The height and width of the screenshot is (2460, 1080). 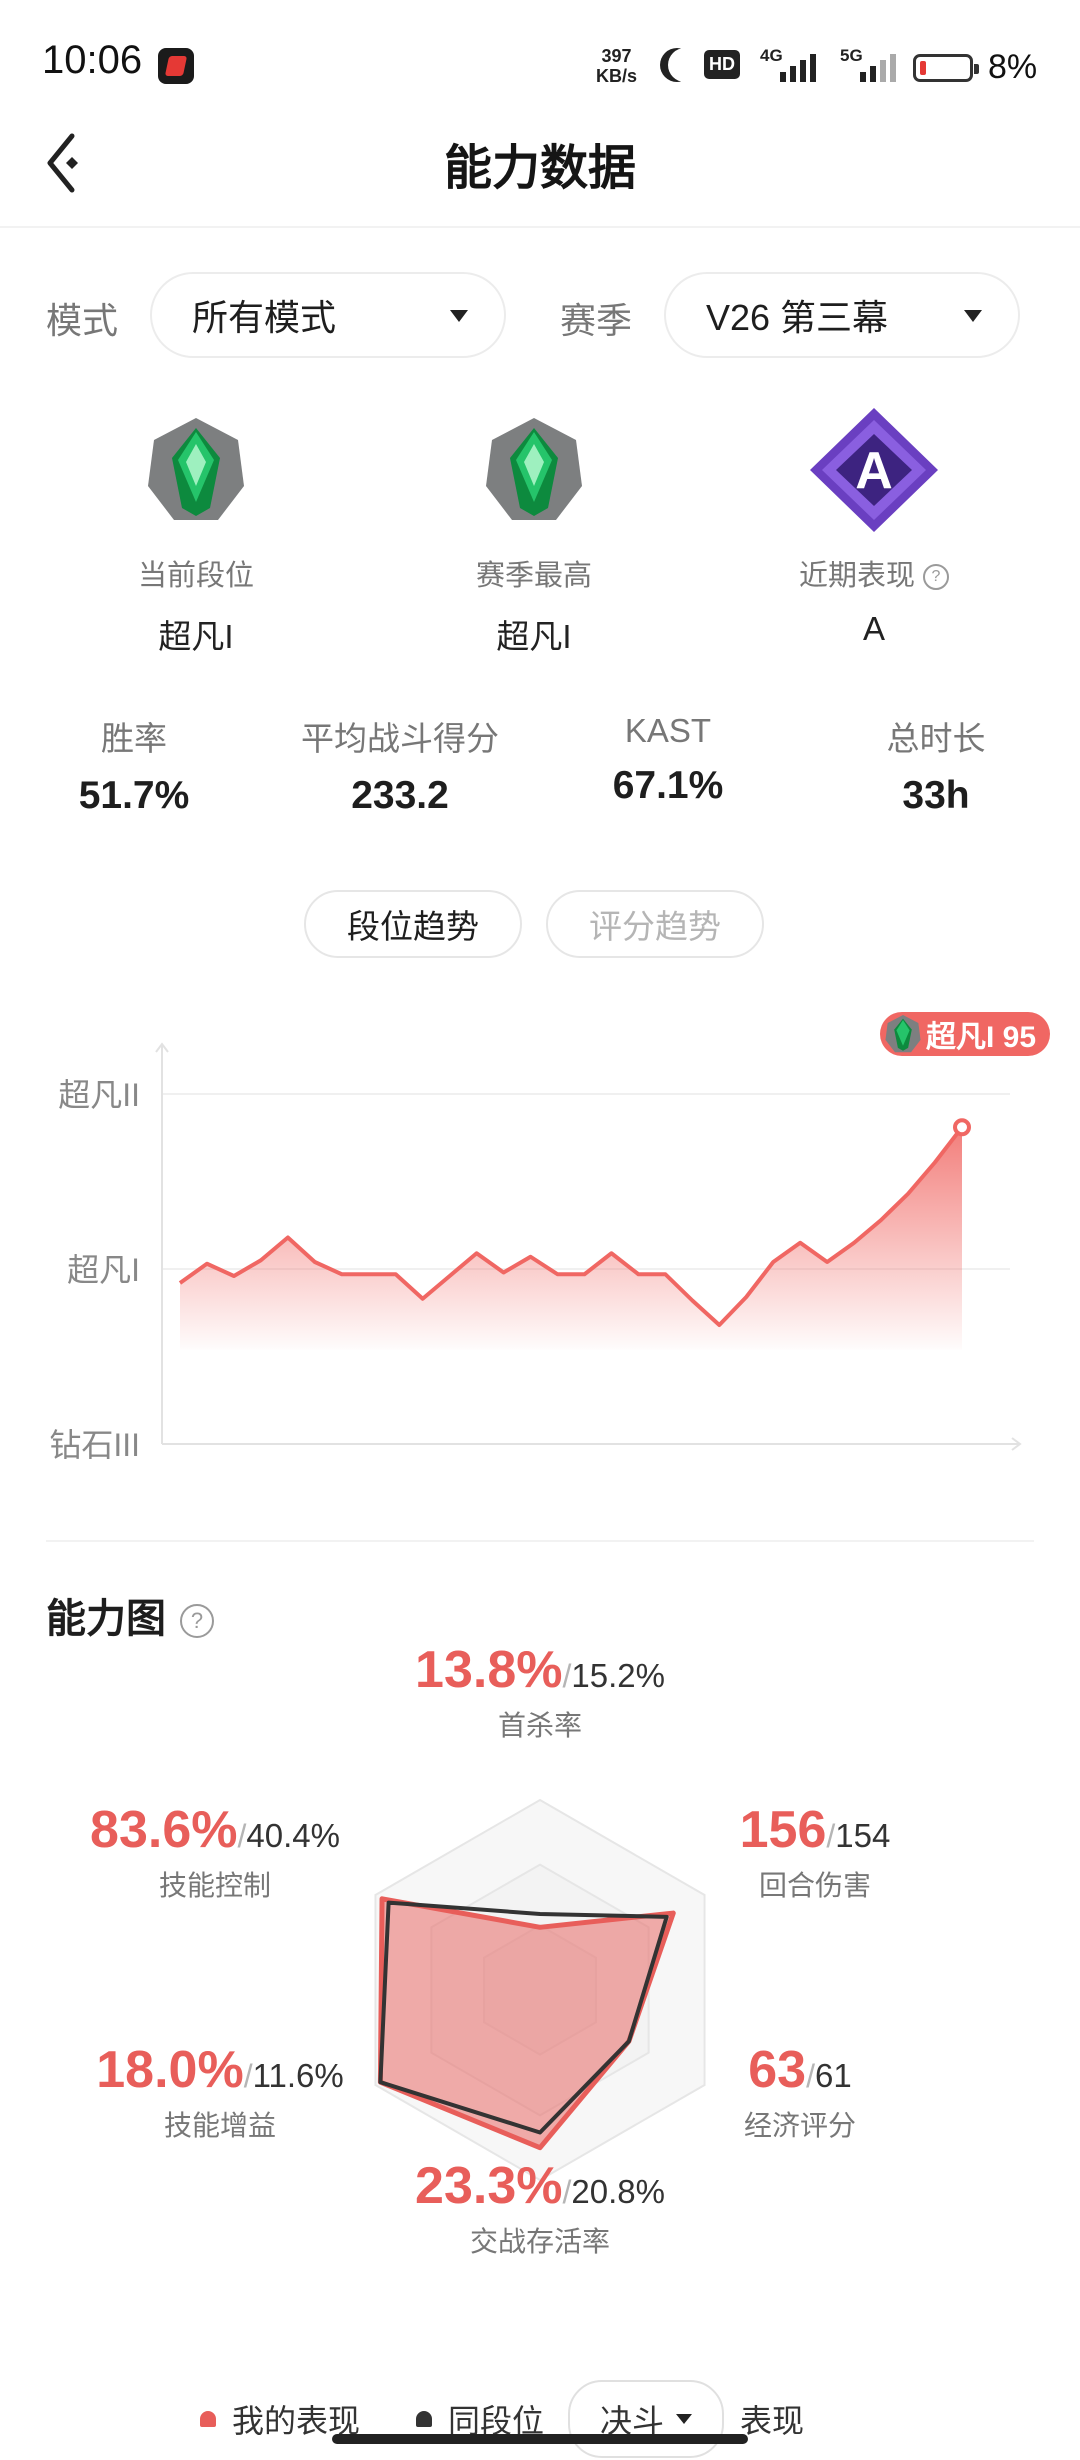 I want to click on tab-rank-trend: 段位趋势, so click(x=413, y=924).